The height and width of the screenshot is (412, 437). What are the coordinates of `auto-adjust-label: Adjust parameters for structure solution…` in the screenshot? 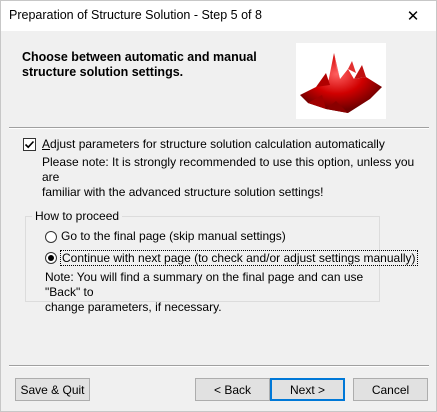 It's located at (213, 144).